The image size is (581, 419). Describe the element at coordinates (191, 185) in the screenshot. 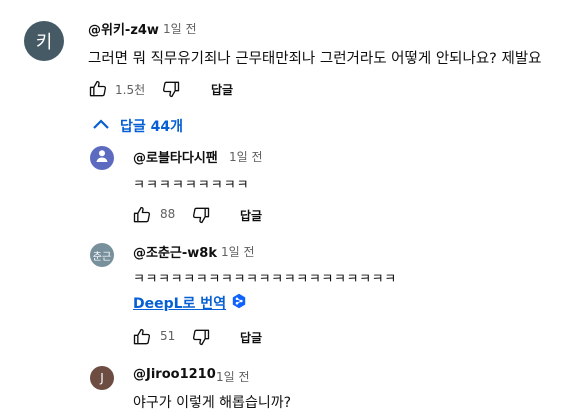

I see `reply-text: ㅋㅋㅋㅋㅋㅋㅋㅋㅋ` at that location.